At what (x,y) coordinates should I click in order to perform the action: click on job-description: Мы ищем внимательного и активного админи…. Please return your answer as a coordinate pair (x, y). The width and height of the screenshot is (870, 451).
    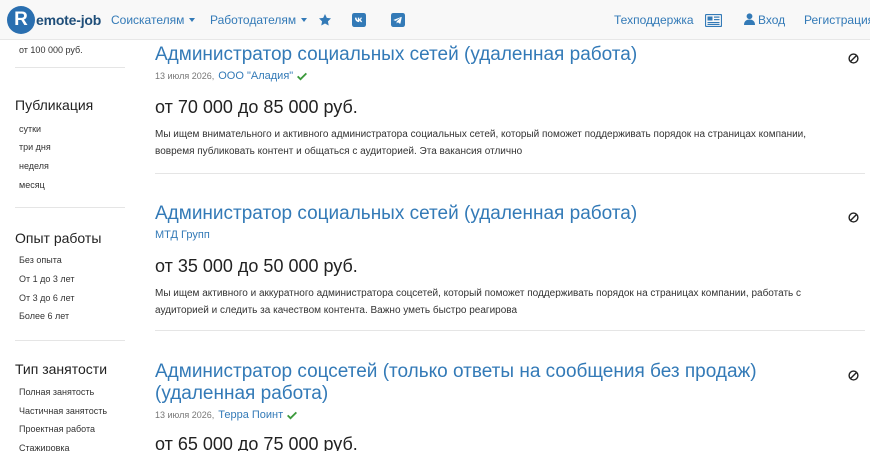
    Looking at the image, I should click on (481, 143).